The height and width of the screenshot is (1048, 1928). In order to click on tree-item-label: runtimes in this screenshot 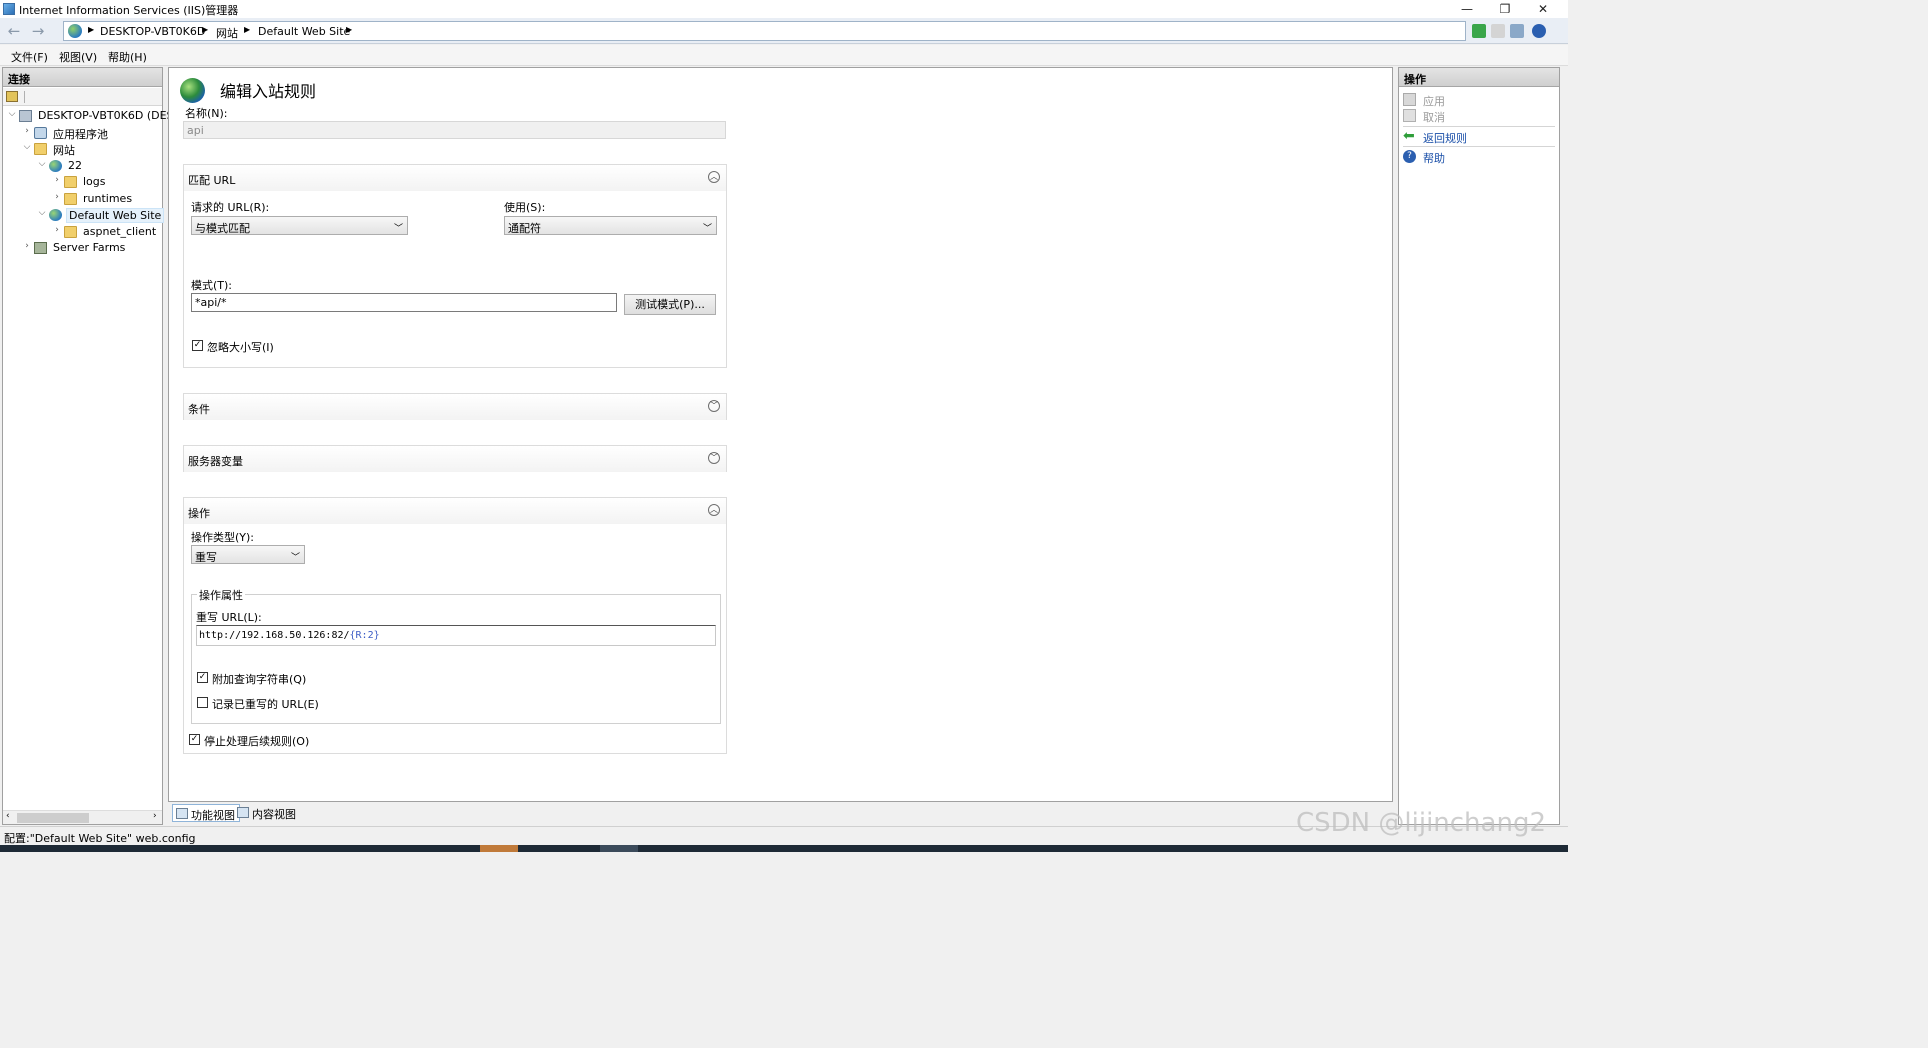, I will do `click(108, 198)`.